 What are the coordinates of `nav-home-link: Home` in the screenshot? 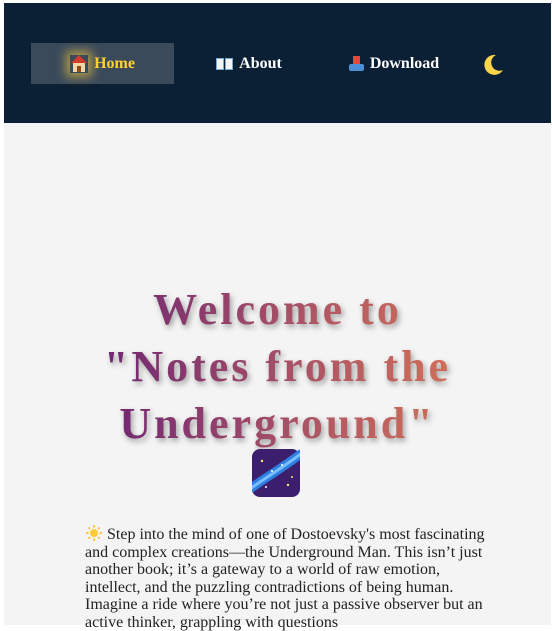 It's located at (102, 63).